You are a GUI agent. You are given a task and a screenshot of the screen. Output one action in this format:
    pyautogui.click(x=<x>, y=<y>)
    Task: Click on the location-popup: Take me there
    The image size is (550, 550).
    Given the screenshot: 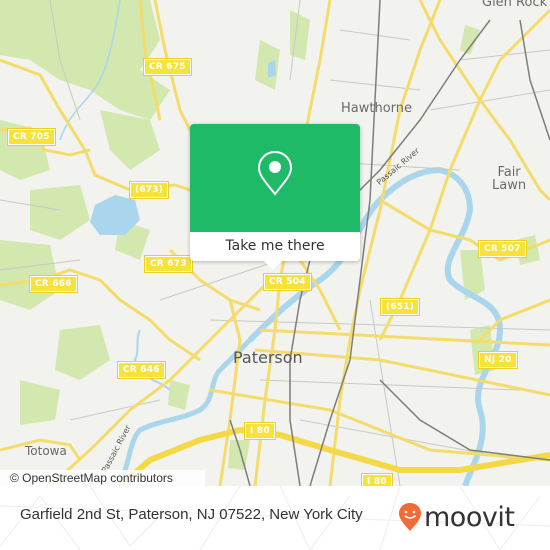 What is the action you would take?
    pyautogui.click(x=275, y=197)
    